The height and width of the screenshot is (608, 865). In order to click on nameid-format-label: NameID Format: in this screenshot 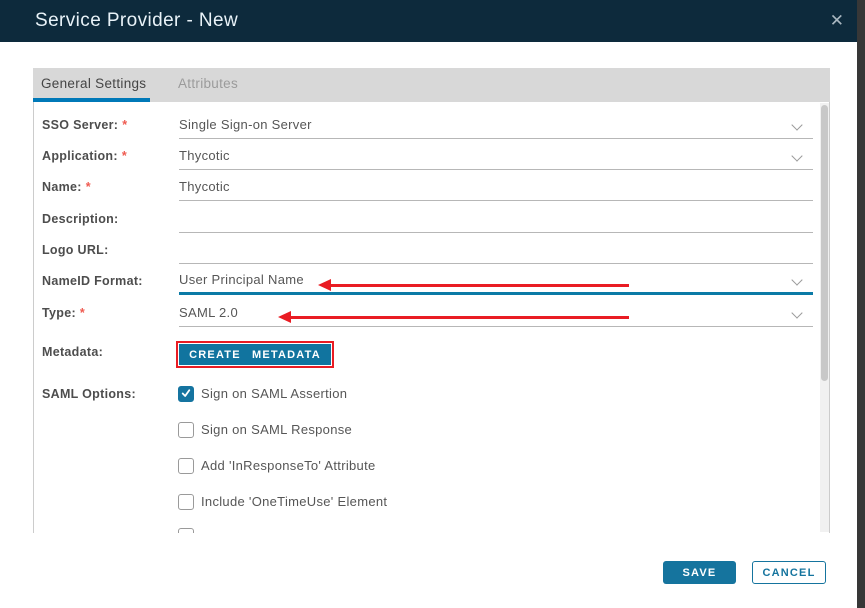, I will do `click(92, 281)`.